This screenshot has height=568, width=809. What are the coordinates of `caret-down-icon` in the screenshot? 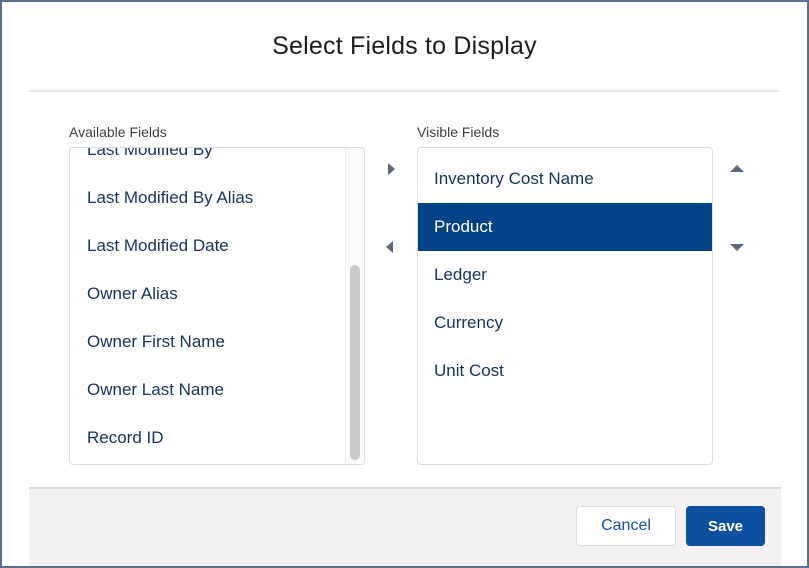 It's located at (737, 247).